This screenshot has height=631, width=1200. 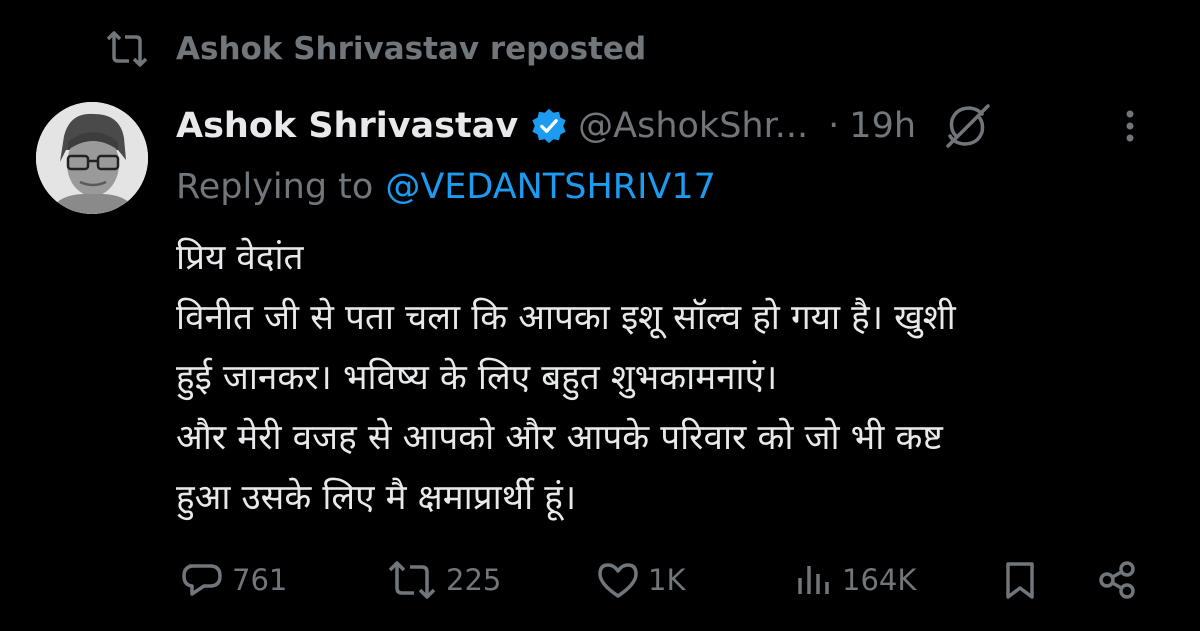 What do you see at coordinates (474, 580) in the screenshot?
I see `repost-count: 225` at bounding box center [474, 580].